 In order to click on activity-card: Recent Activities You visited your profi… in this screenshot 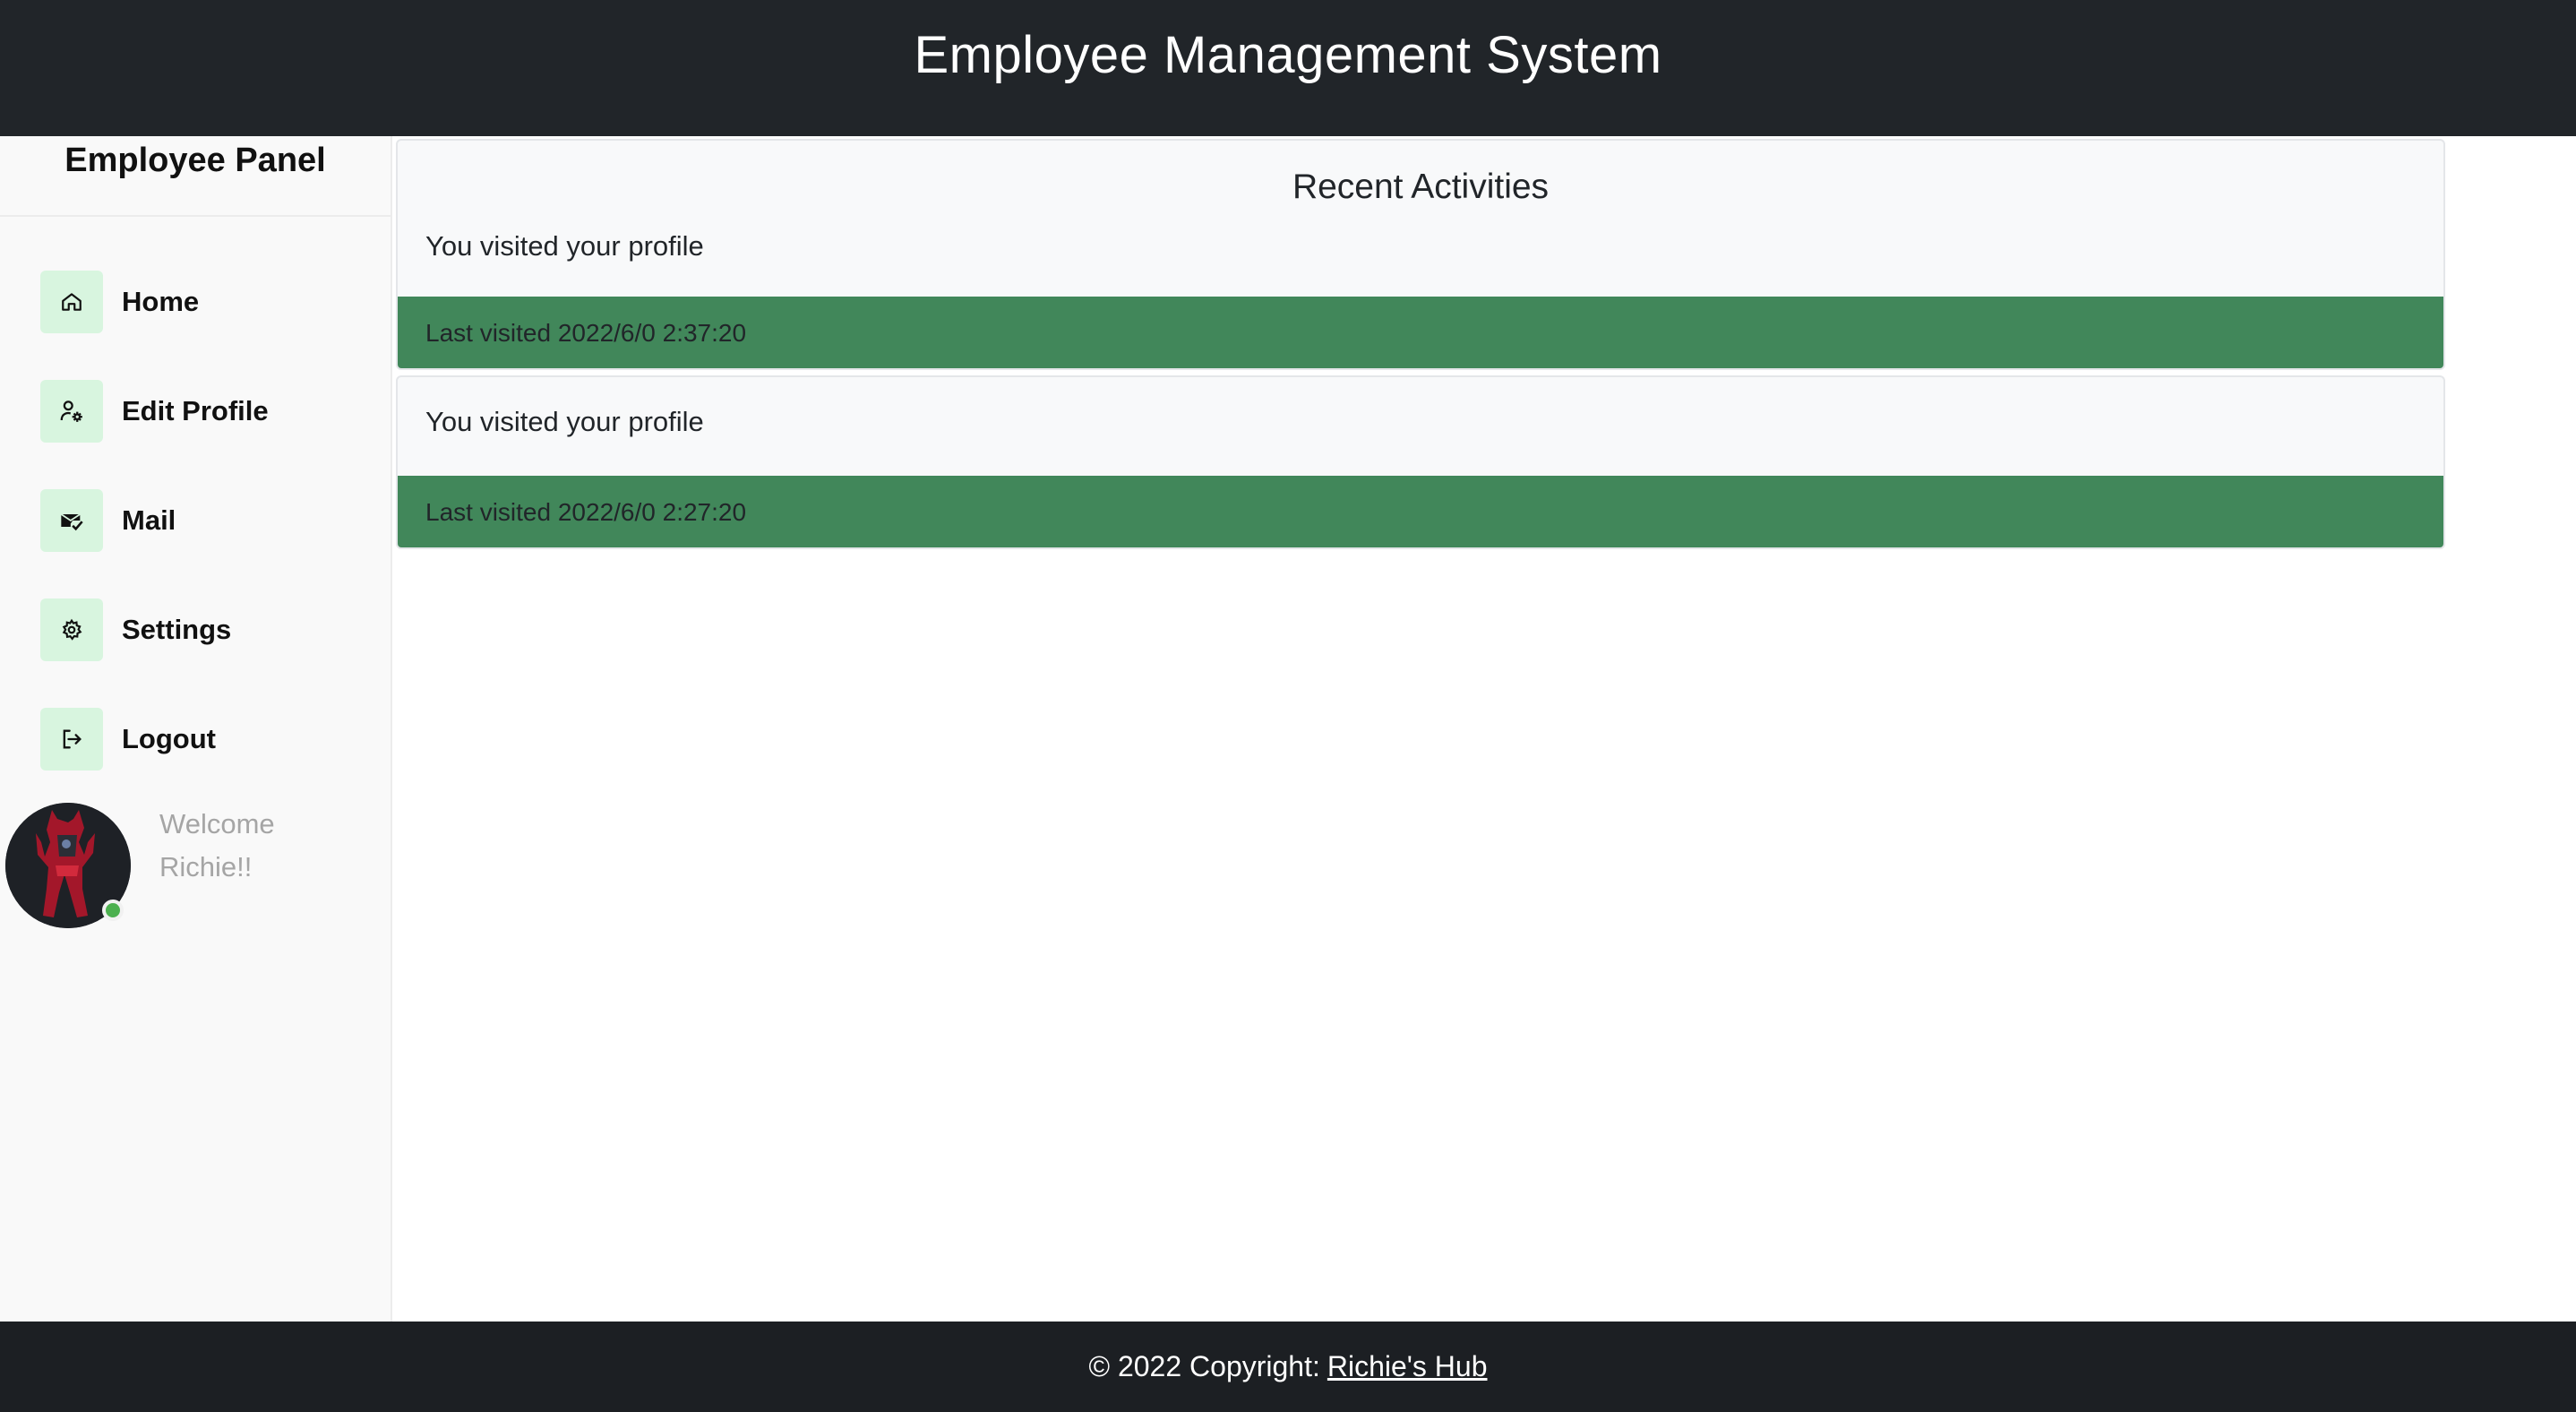, I will do `click(1420, 254)`.